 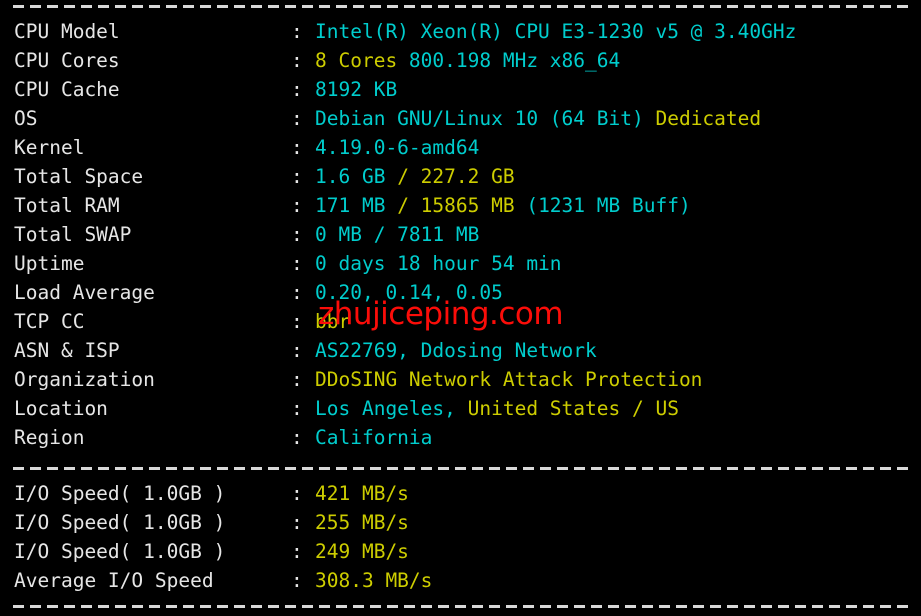 I want to click on system-info-value-segment: 0.20, 0.14, 0.05, so click(x=409, y=292).